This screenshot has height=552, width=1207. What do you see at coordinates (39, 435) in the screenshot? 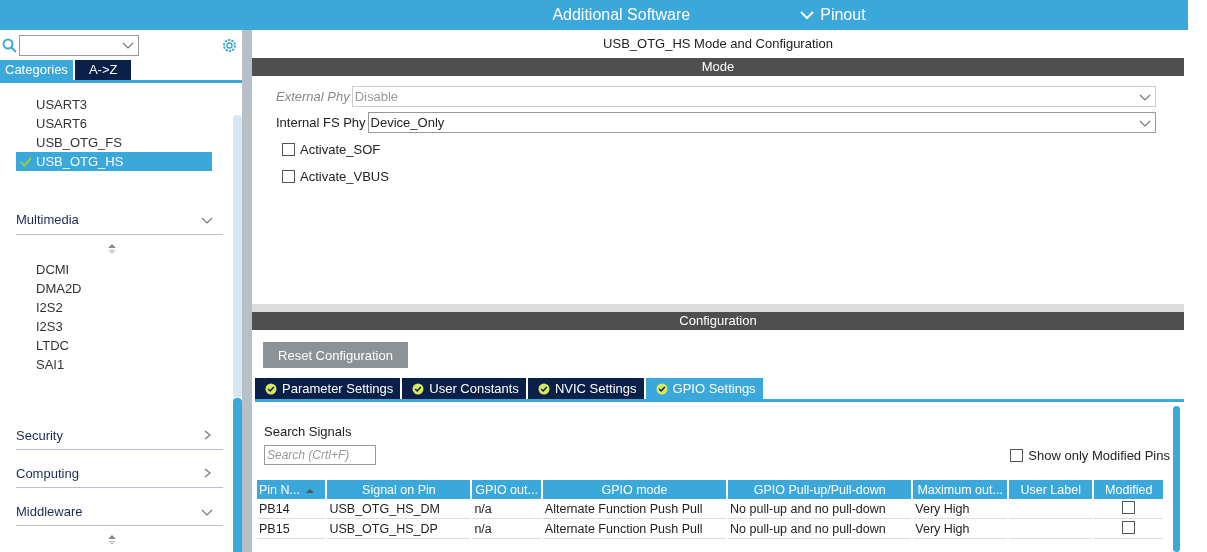
I see `category-label: Security` at bounding box center [39, 435].